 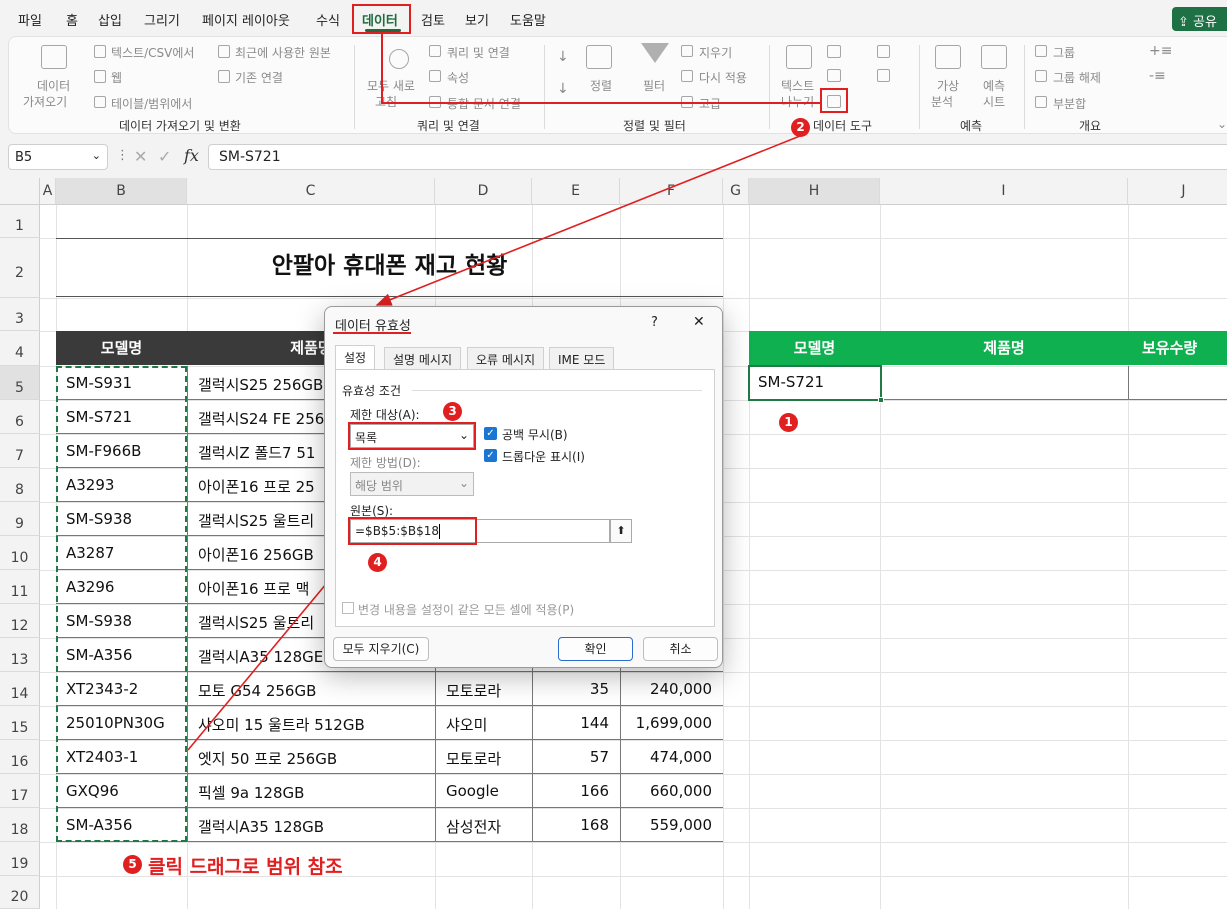 What do you see at coordinates (490, 433) in the screenshot?
I see `ignore-blank-checkbox: ✓` at bounding box center [490, 433].